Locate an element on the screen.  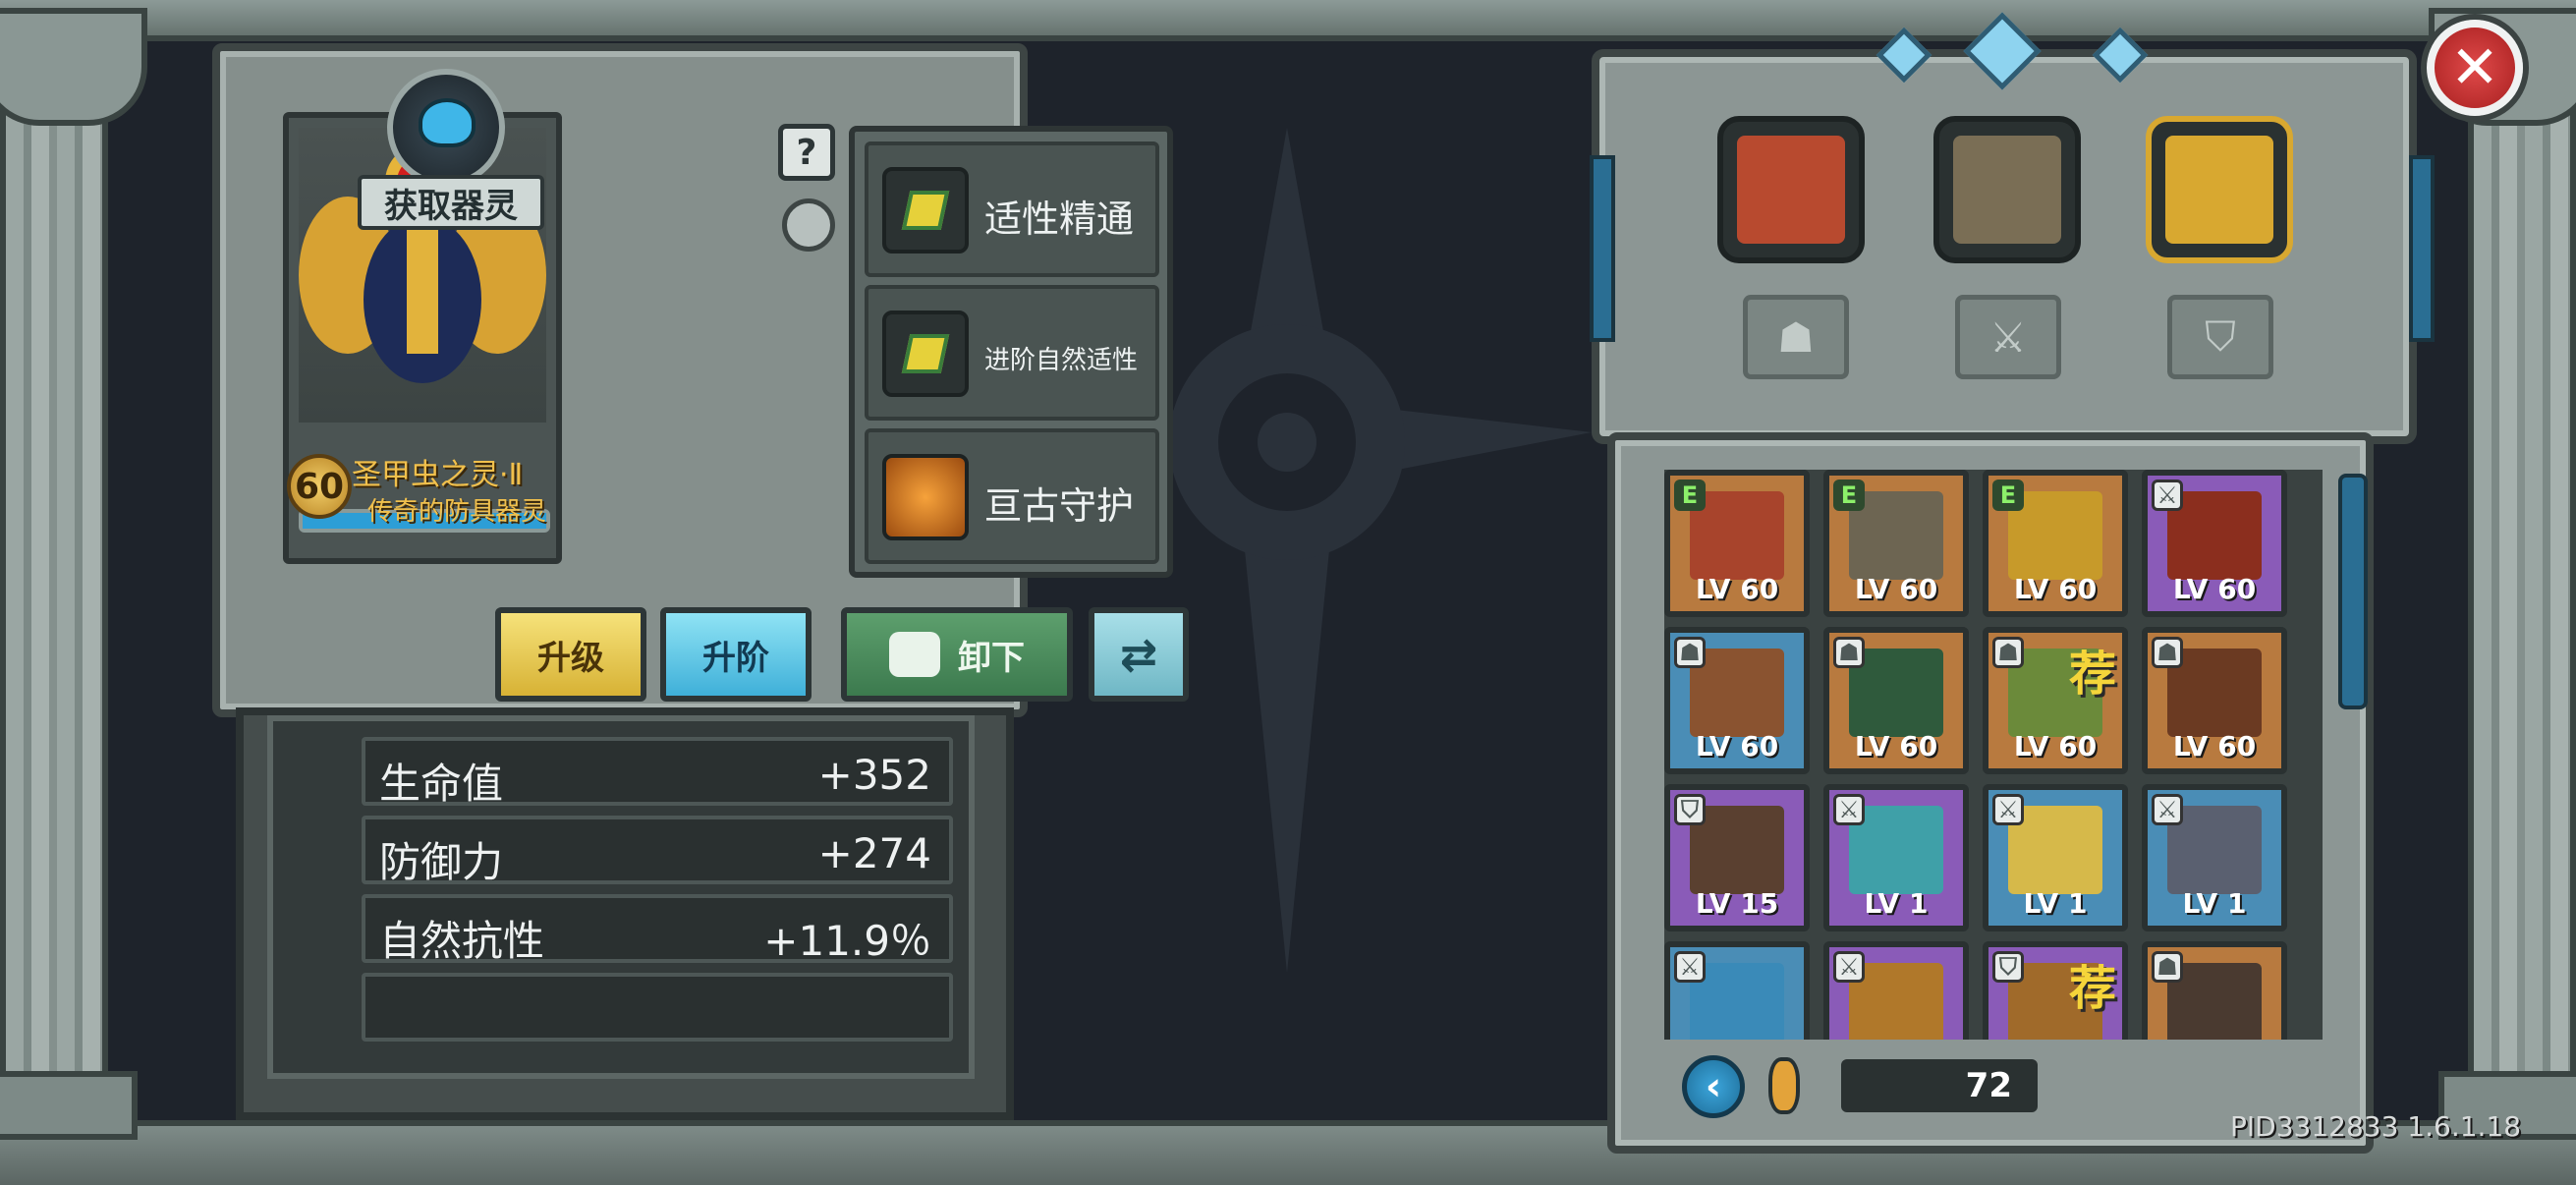
top-beam is located at coordinates (1288, 21).